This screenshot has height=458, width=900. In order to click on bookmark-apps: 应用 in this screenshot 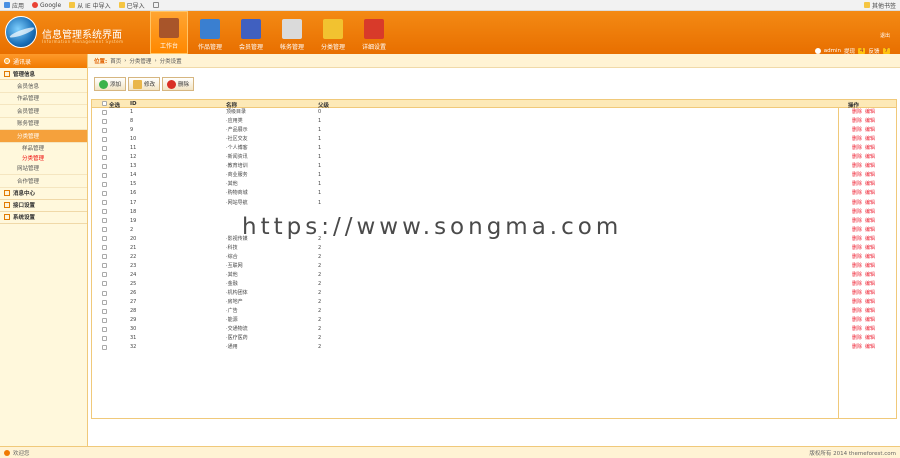, I will do `click(14, 5)`.